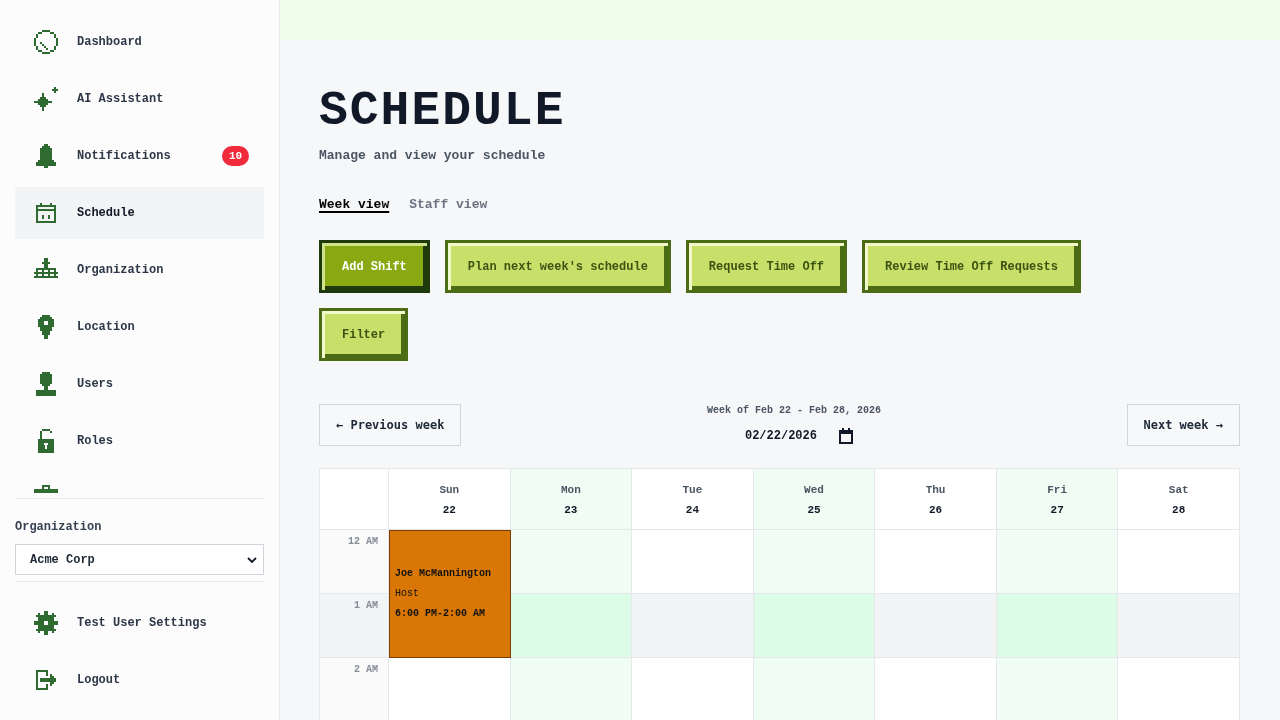 The width and height of the screenshot is (1280, 720). I want to click on action-button: Review Time Off Requests, so click(971, 266).